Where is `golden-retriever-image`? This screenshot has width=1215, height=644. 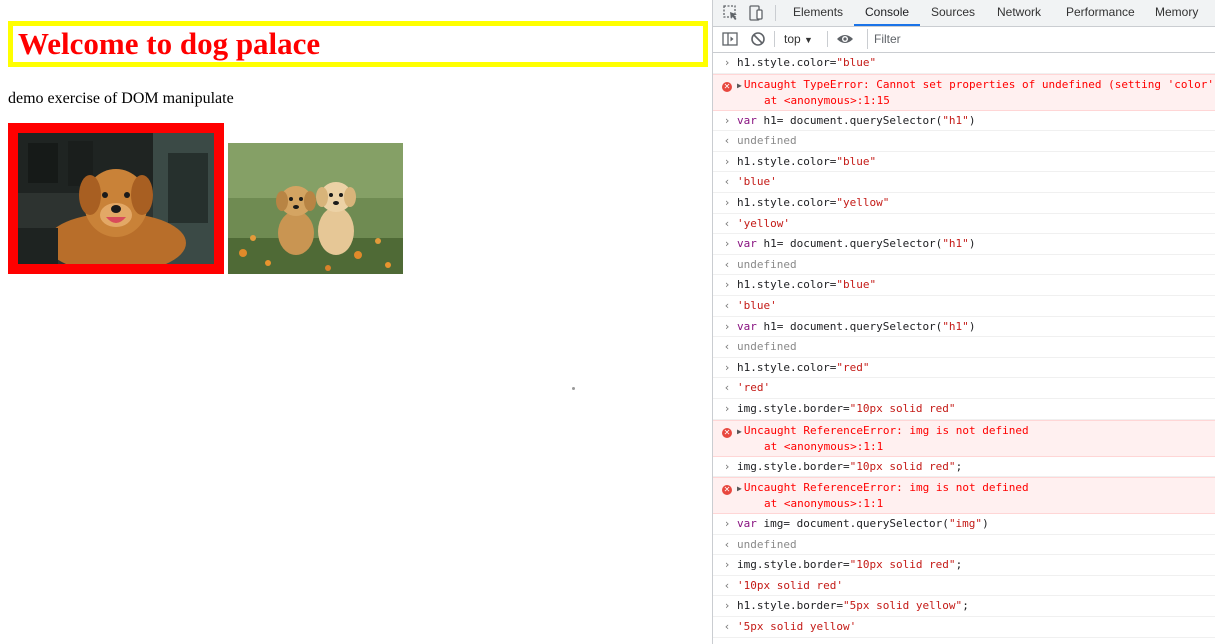 golden-retriever-image is located at coordinates (116, 198).